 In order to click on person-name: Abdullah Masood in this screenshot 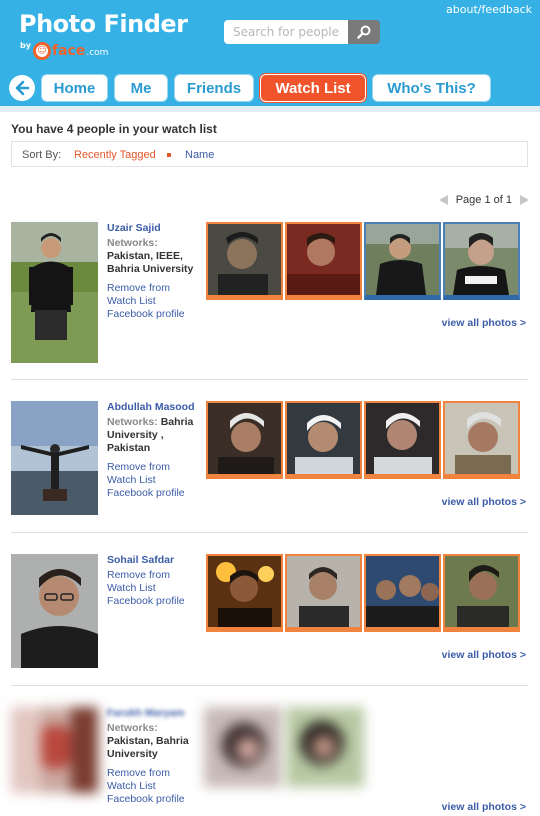, I will do `click(153, 407)`.